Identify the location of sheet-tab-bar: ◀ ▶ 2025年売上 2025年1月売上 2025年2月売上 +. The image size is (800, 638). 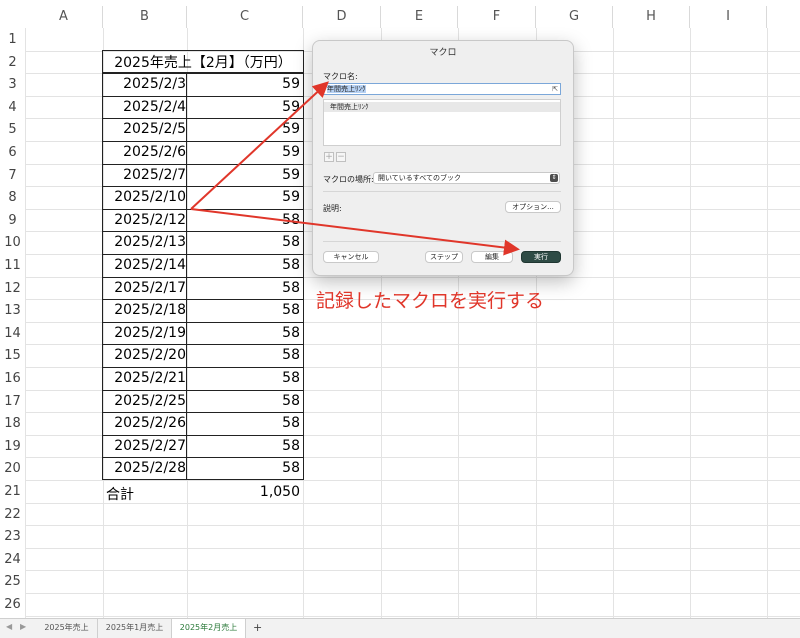
(400, 628).